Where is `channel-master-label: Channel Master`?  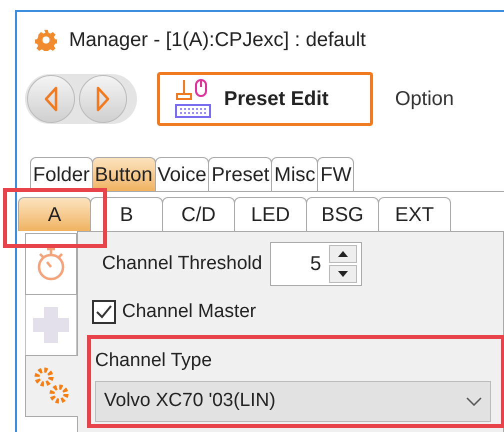
channel-master-label: Channel Master is located at coordinates (189, 312).